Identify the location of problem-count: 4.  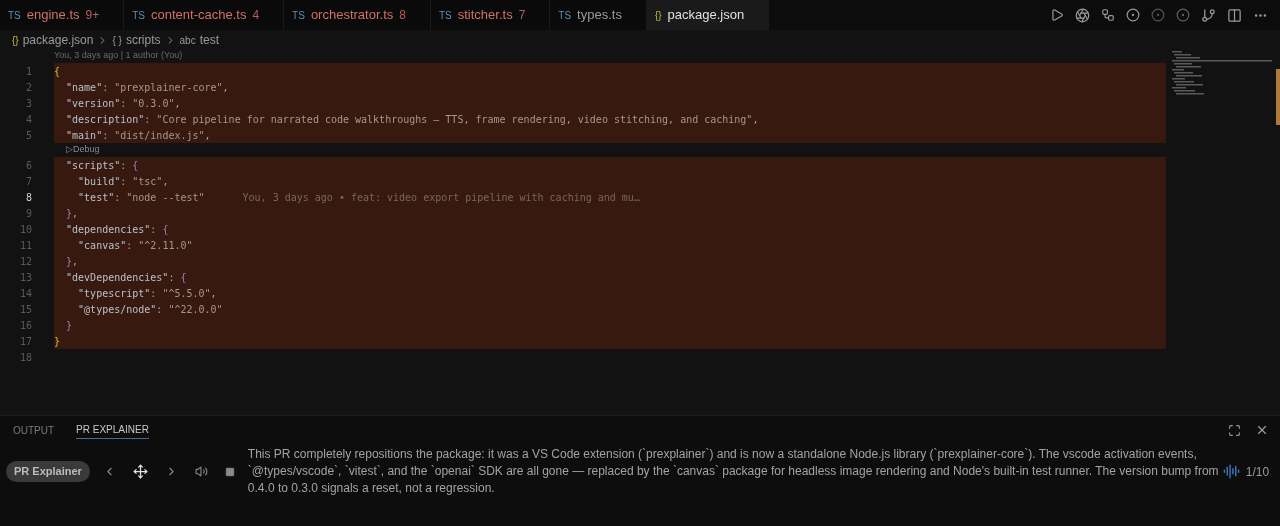
(256, 15).